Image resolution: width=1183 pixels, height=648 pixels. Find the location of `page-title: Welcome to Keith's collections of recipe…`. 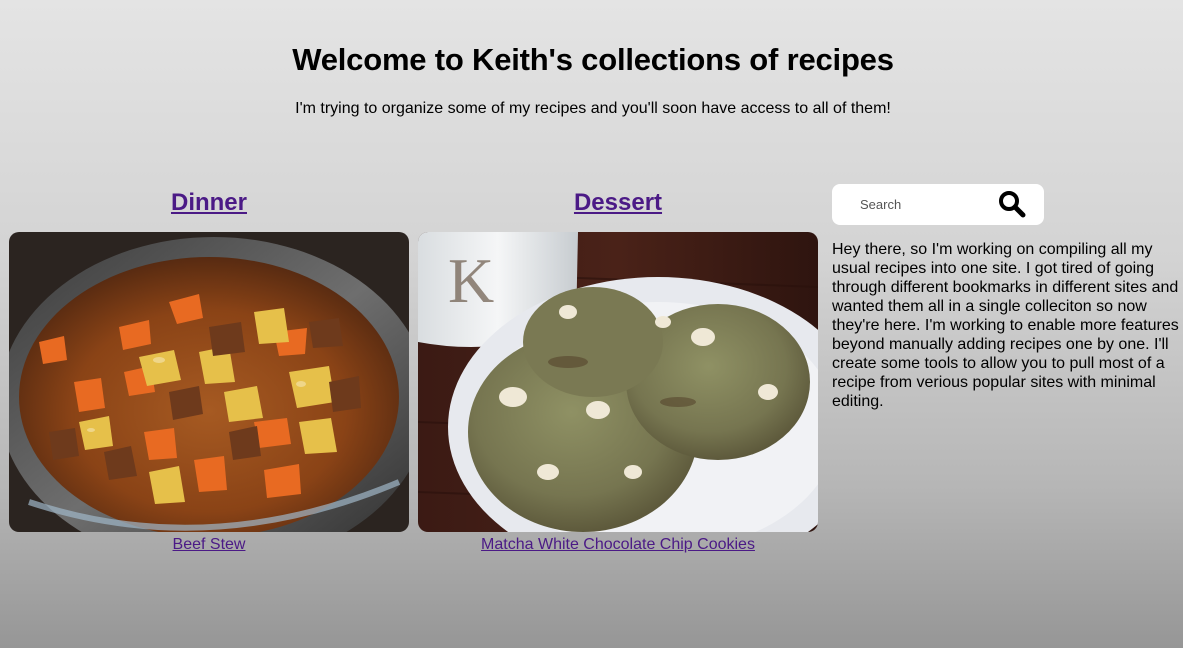

page-title: Welcome to Keith's collections of recipe… is located at coordinates (593, 59).